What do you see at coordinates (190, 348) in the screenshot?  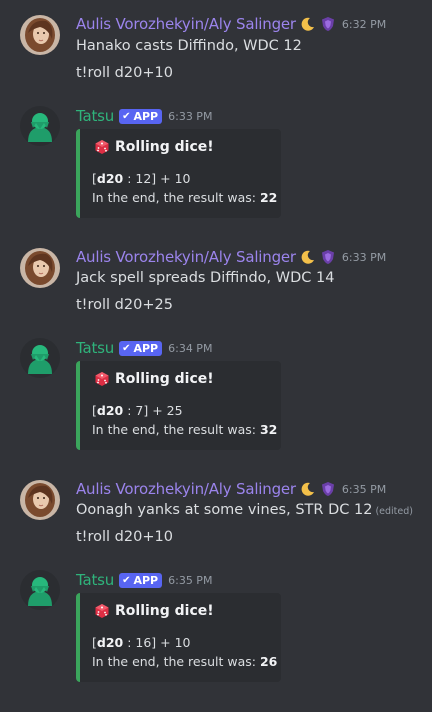 I see `timestamp: 6:34 PM` at bounding box center [190, 348].